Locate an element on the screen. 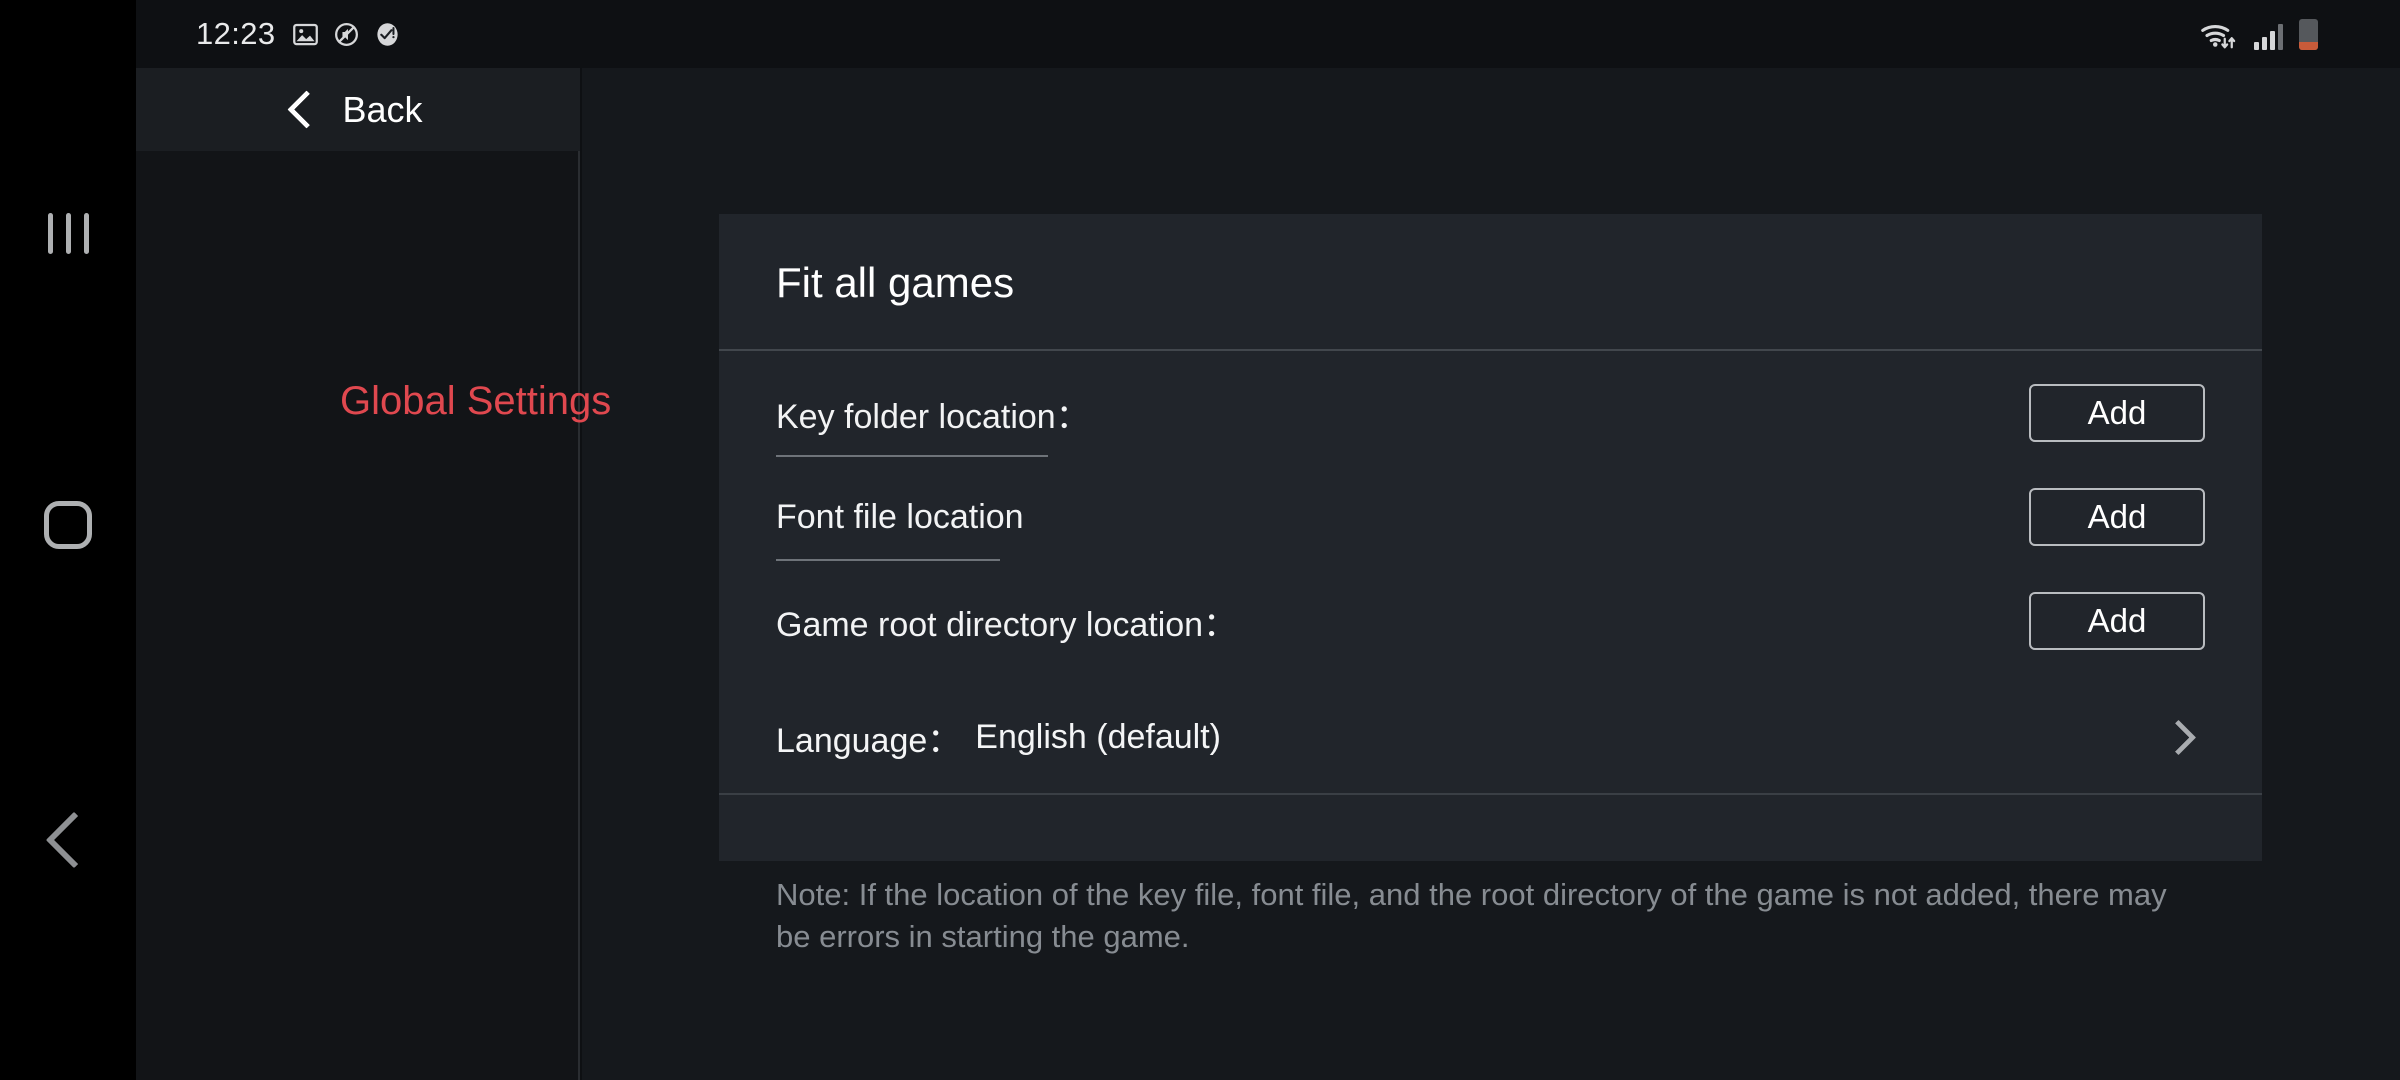  add-key-folder-button: Add is located at coordinates (2117, 413).